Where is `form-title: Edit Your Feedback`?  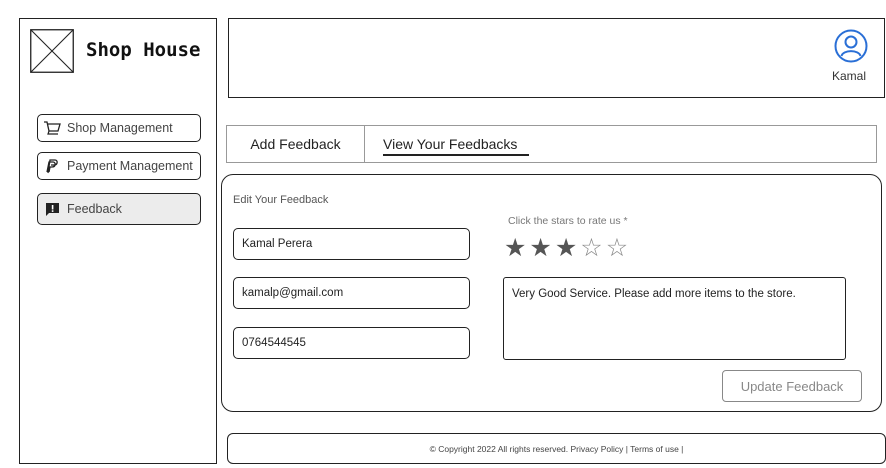 form-title: Edit Your Feedback is located at coordinates (281, 200).